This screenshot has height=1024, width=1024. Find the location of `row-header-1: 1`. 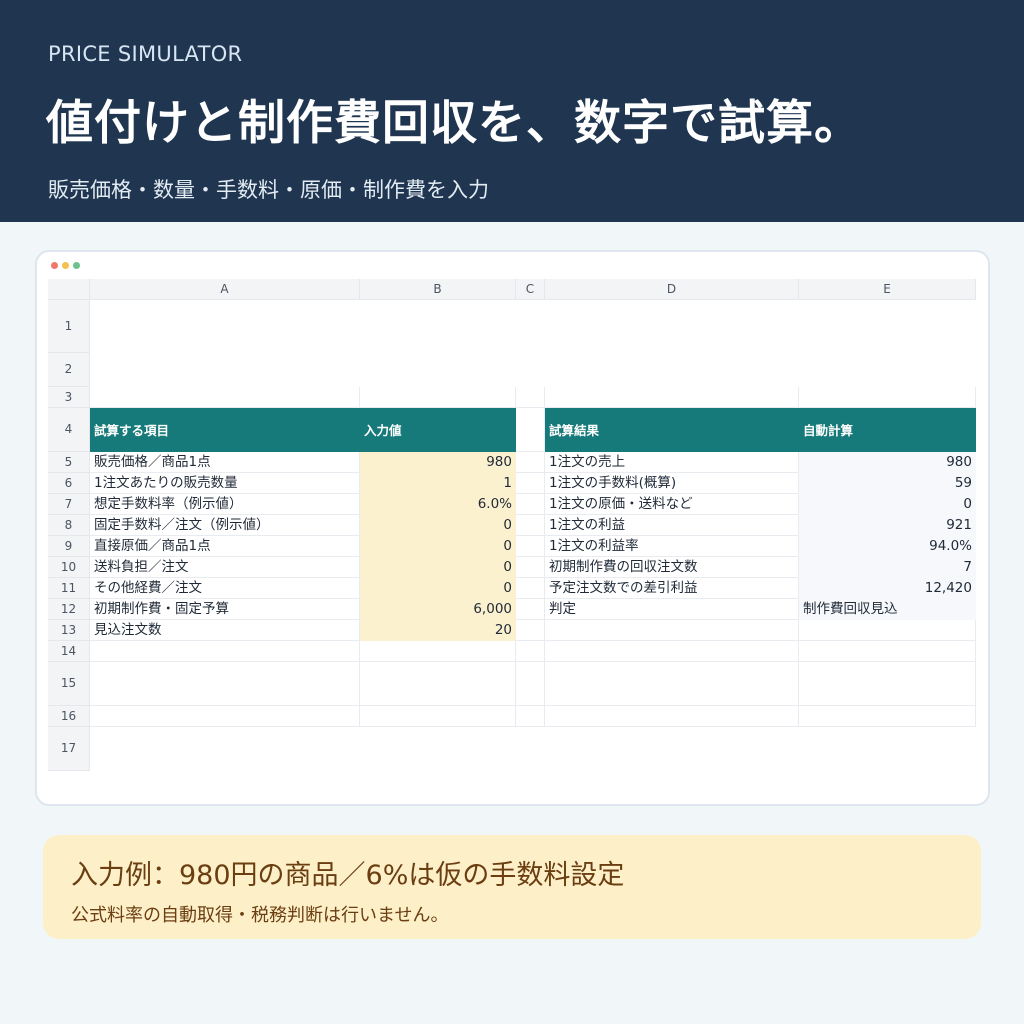

row-header-1: 1 is located at coordinates (69, 326).